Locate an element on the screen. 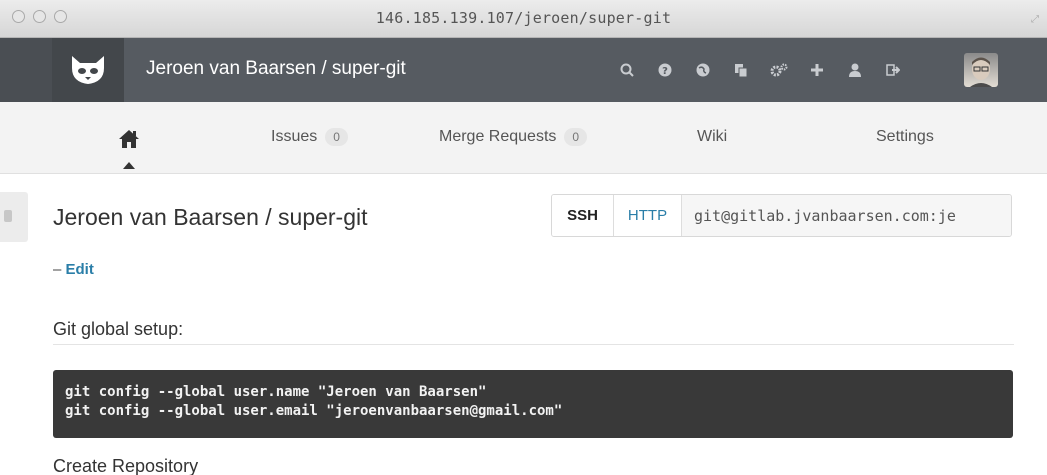  description-edit: – Edit is located at coordinates (73, 269).